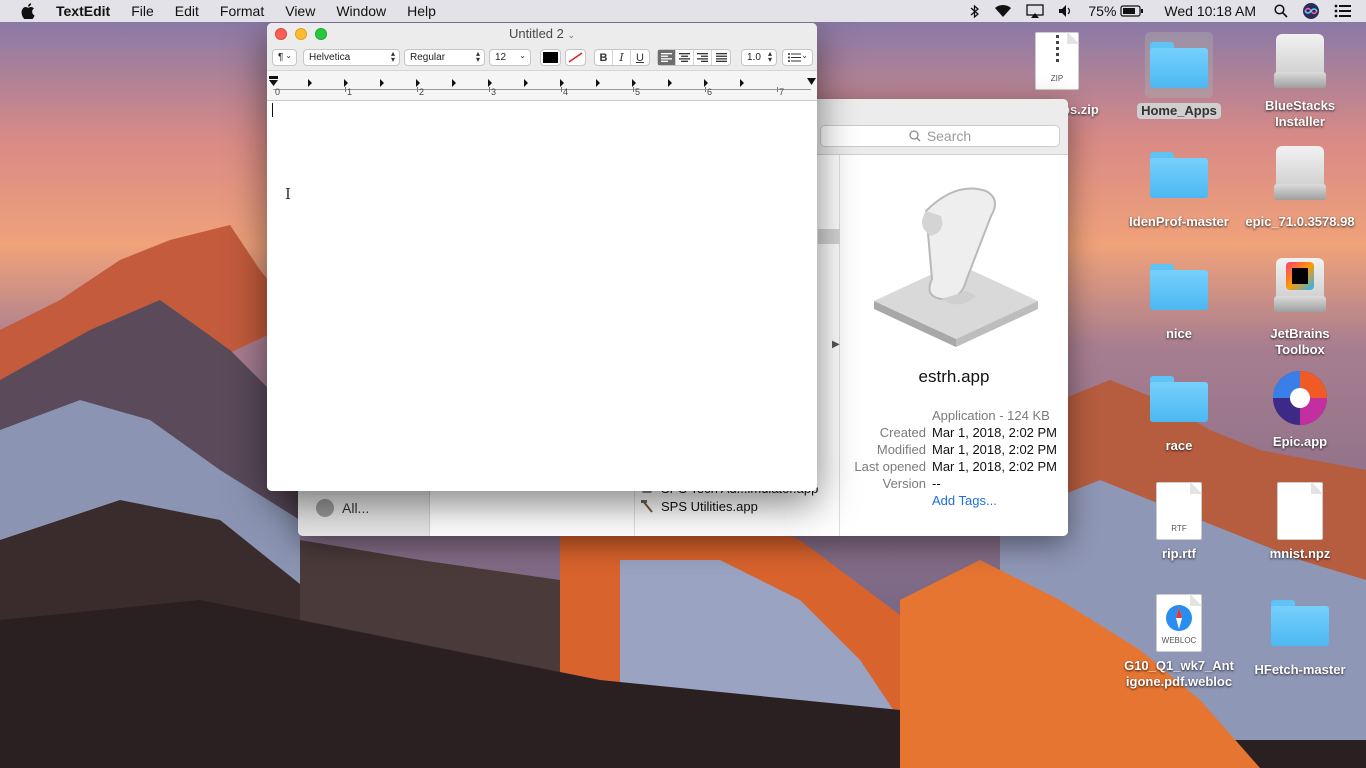 Image resolution: width=1366 pixels, height=768 pixels. What do you see at coordinates (640, 57) in the screenshot?
I see `underline-button: U` at bounding box center [640, 57].